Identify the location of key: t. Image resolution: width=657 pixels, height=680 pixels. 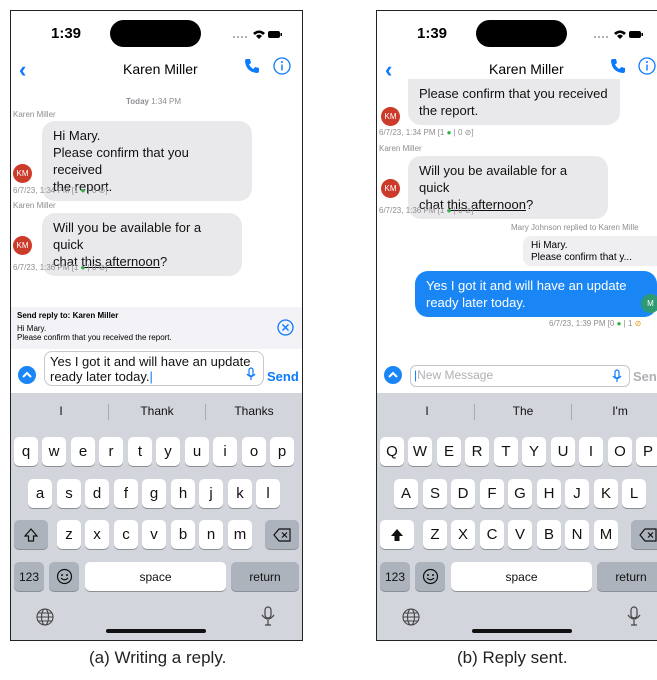
(140, 451).